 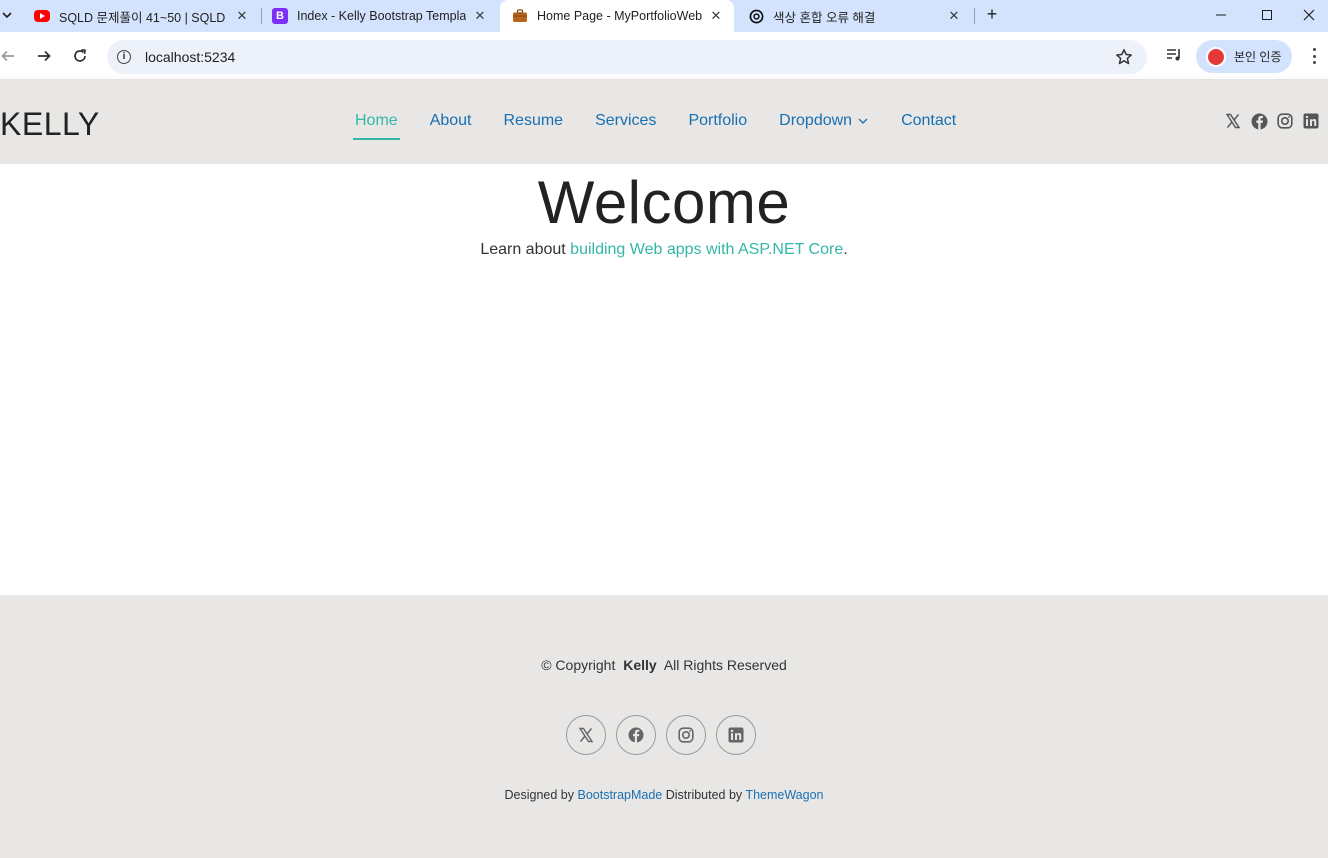 I want to click on nav-services: Services, so click(x=625, y=121).